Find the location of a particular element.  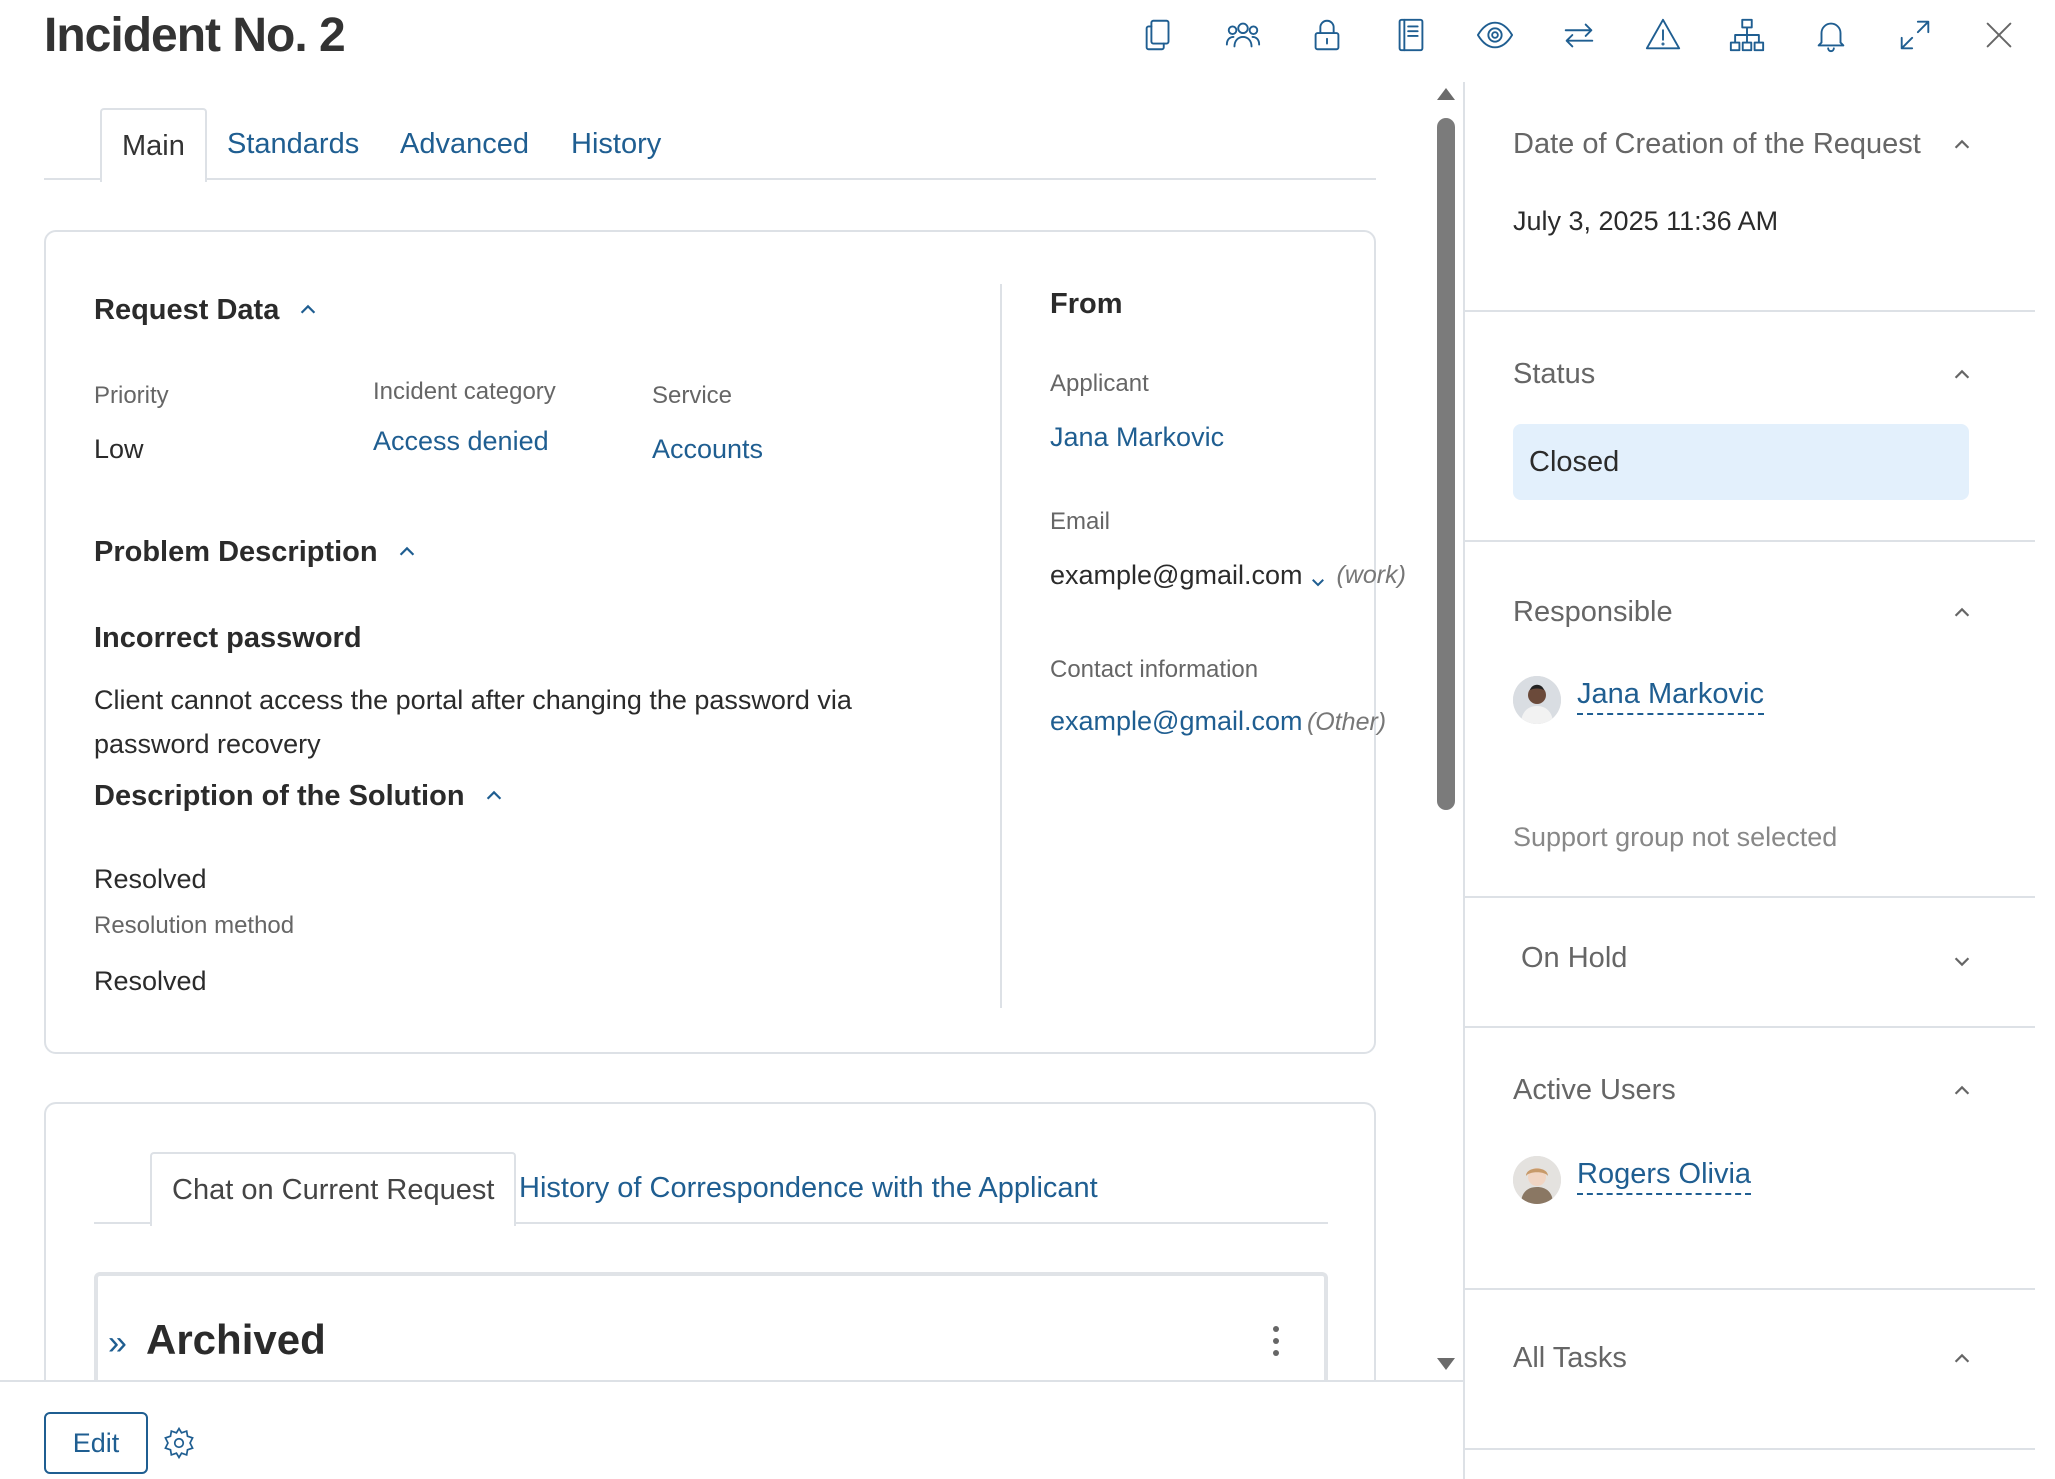

creation-date-heading: Date of Creation of the Request is located at coordinates (1717, 144).